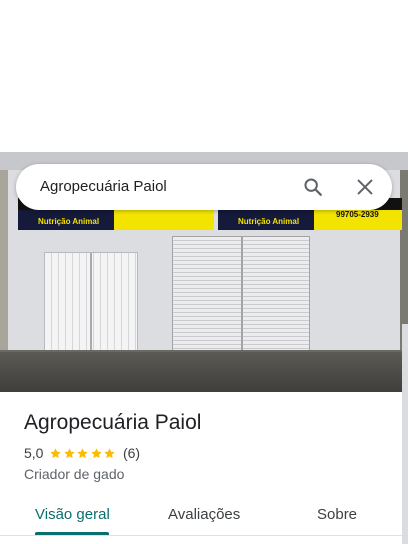 The width and height of the screenshot is (408, 544). Describe the element at coordinates (113, 422) in the screenshot. I see `place-title: Agropecuária Paiol` at that location.